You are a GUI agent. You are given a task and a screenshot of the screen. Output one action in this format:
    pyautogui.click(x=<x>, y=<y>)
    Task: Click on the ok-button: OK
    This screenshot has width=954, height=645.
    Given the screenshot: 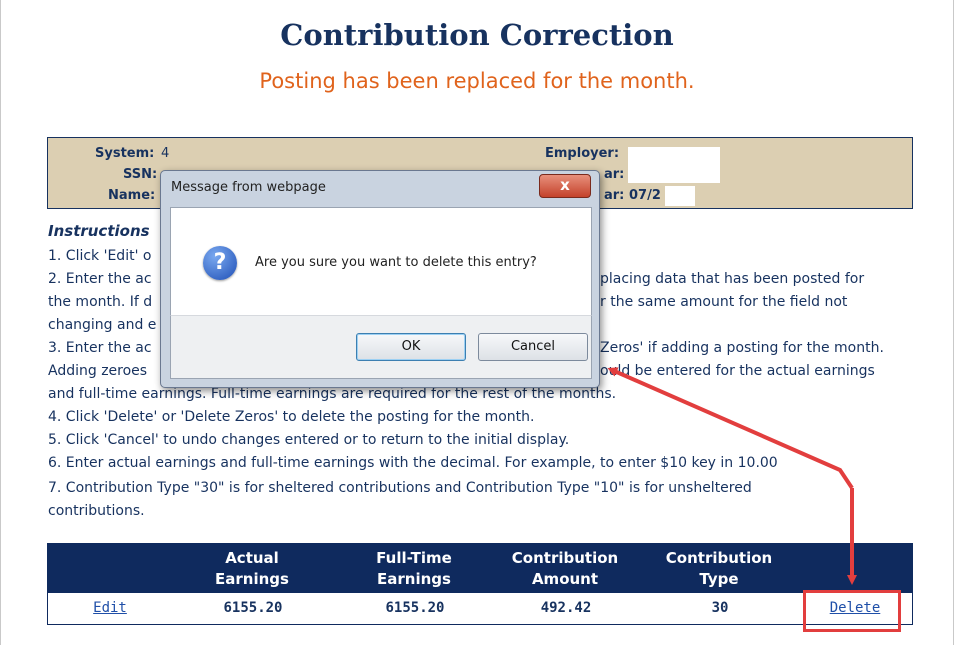 What is the action you would take?
    pyautogui.click(x=411, y=347)
    